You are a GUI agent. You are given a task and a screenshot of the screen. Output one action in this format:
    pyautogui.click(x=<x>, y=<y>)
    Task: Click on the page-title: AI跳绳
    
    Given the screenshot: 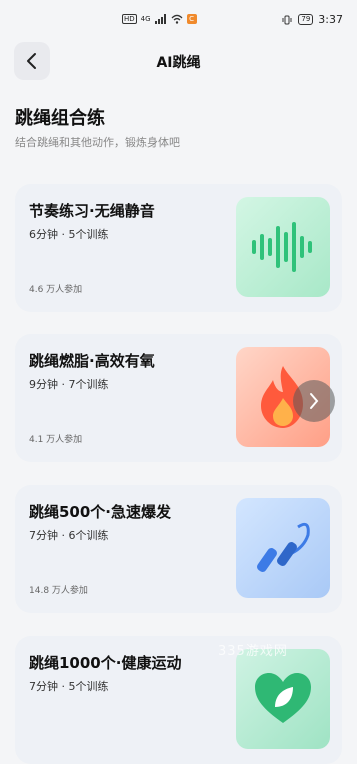 What is the action you would take?
    pyautogui.click(x=178, y=63)
    